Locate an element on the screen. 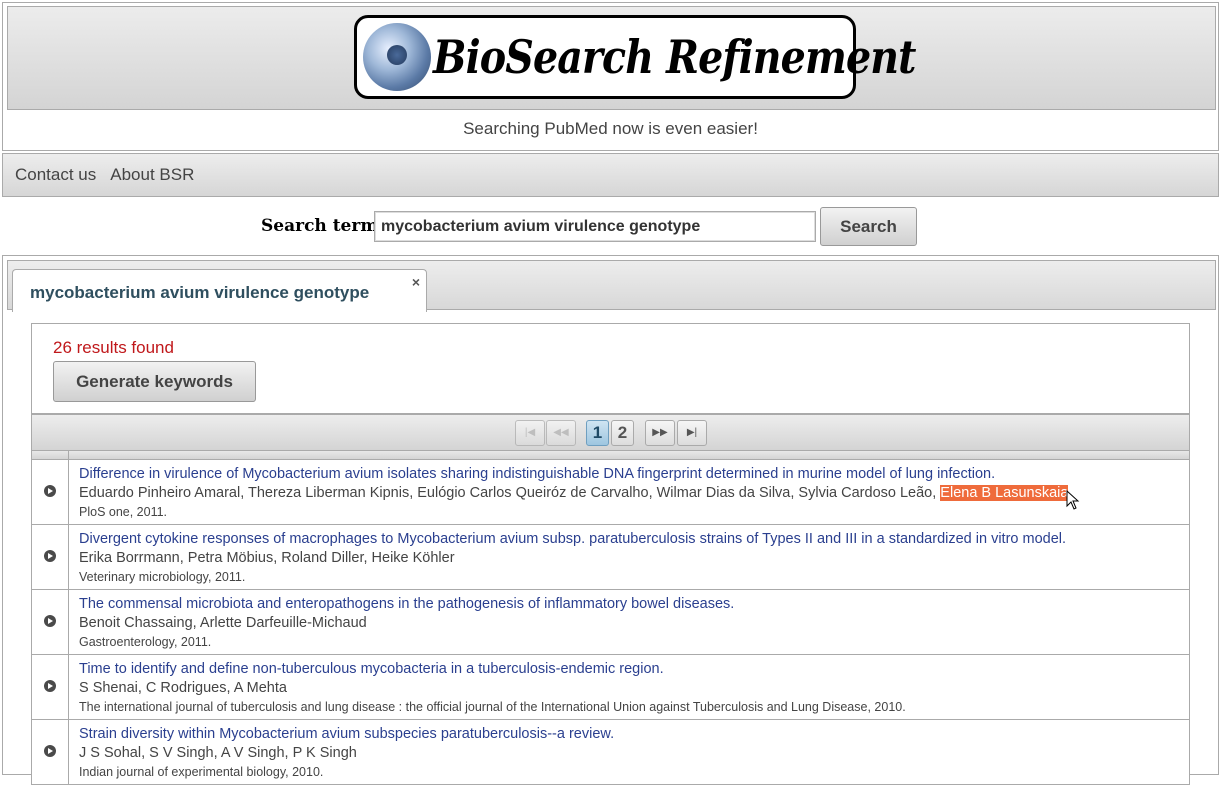 The width and height of the screenshot is (1224, 785). pager: |◀ ◀◀ 1 2 ▶▶ ▶| is located at coordinates (610, 432).